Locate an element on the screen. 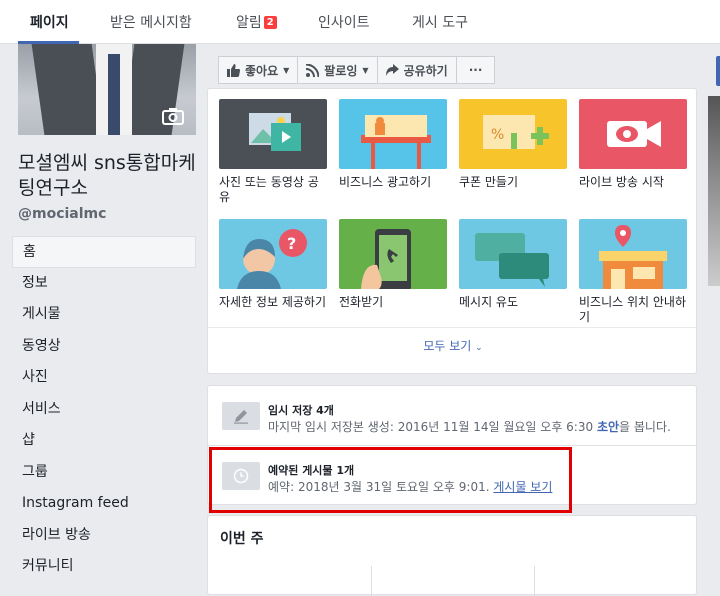 Image resolution: width=720 pixels, height=596 pixels. left-nav-item-videos: 동영상 is located at coordinates (104, 347).